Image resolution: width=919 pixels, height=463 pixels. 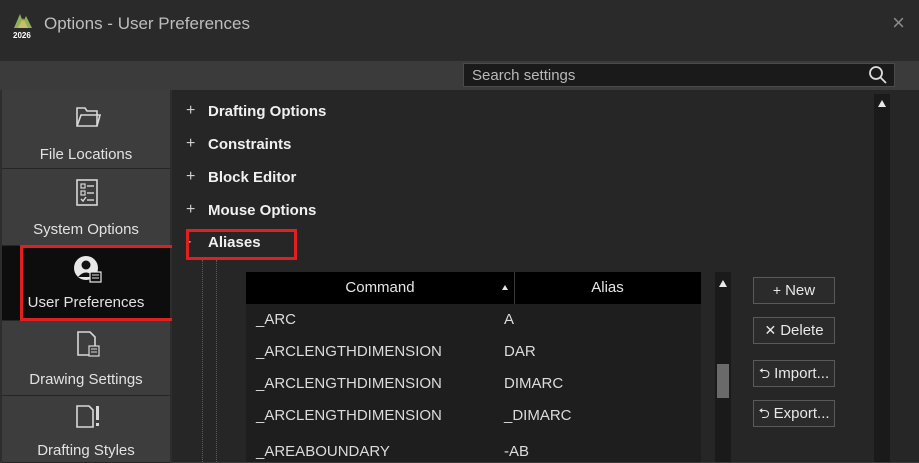 I want to click on sidebar-item-drafting-styles: Drafting Styles, so click(x=86, y=429).